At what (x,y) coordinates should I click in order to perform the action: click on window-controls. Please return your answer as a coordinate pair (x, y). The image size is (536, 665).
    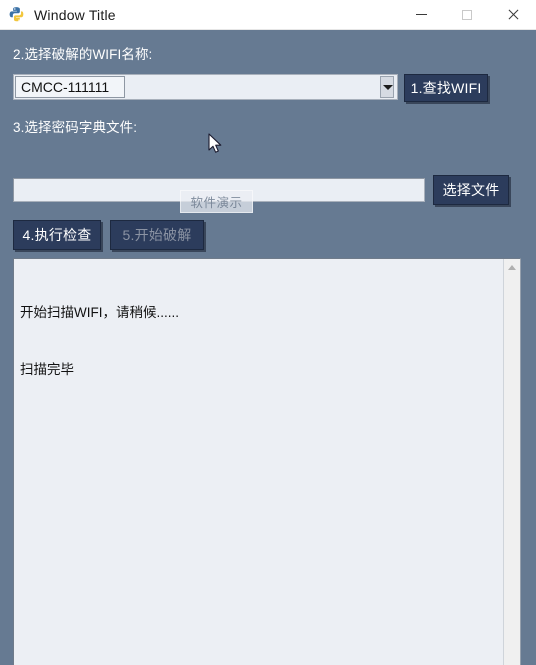
    Looking at the image, I should click on (467, 15).